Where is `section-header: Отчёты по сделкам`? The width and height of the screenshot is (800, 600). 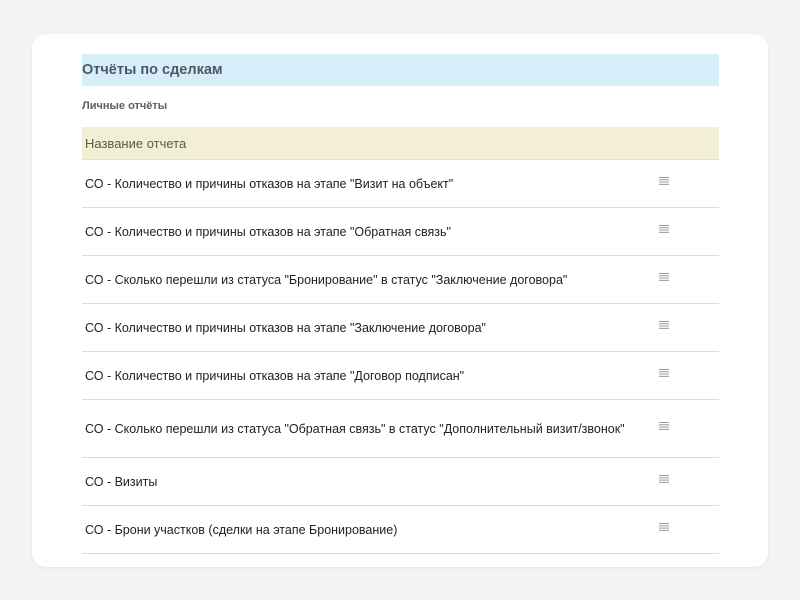 section-header: Отчёты по сделкам is located at coordinates (400, 70).